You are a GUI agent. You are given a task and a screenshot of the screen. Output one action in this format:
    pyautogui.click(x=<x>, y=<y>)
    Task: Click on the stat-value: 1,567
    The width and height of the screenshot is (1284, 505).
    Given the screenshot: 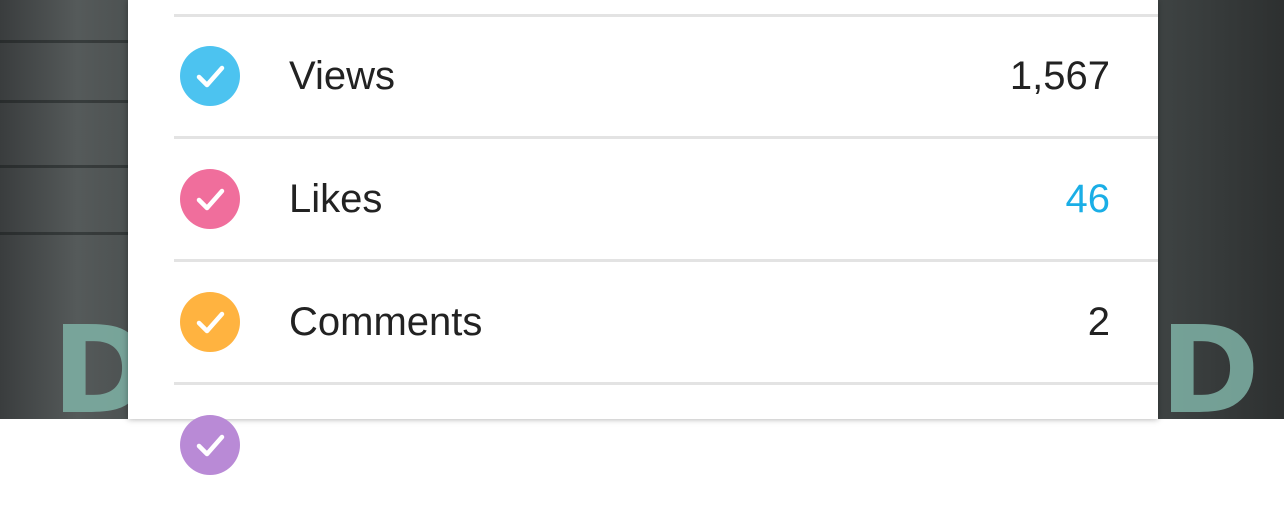 What is the action you would take?
    pyautogui.click(x=1059, y=76)
    